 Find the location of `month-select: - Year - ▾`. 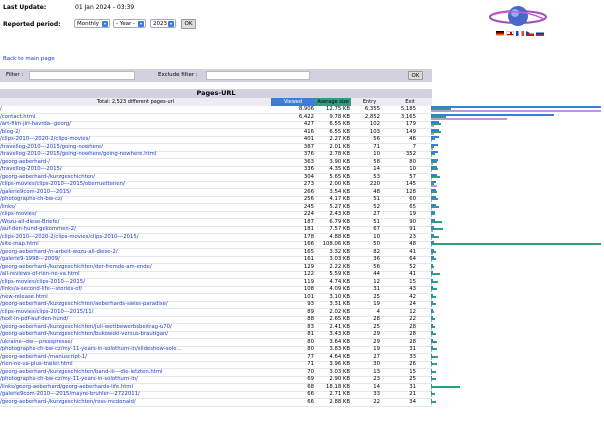

month-select: - Year - ▾ is located at coordinates (129, 23).